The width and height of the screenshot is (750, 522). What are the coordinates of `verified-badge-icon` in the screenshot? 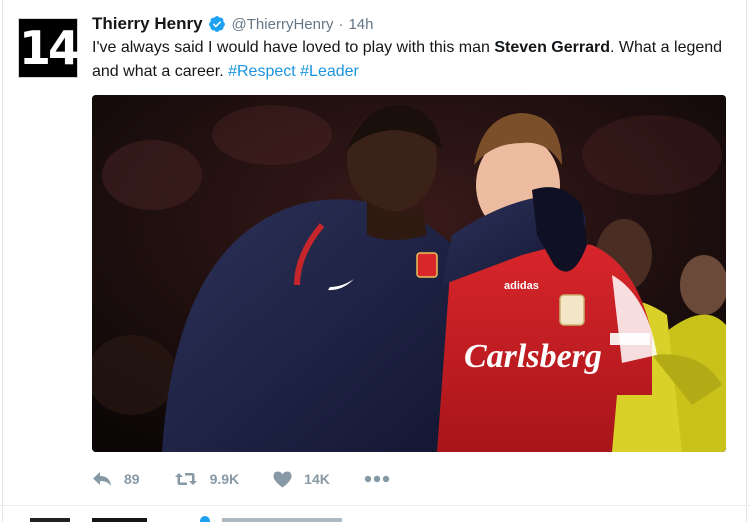 It's located at (216, 24).